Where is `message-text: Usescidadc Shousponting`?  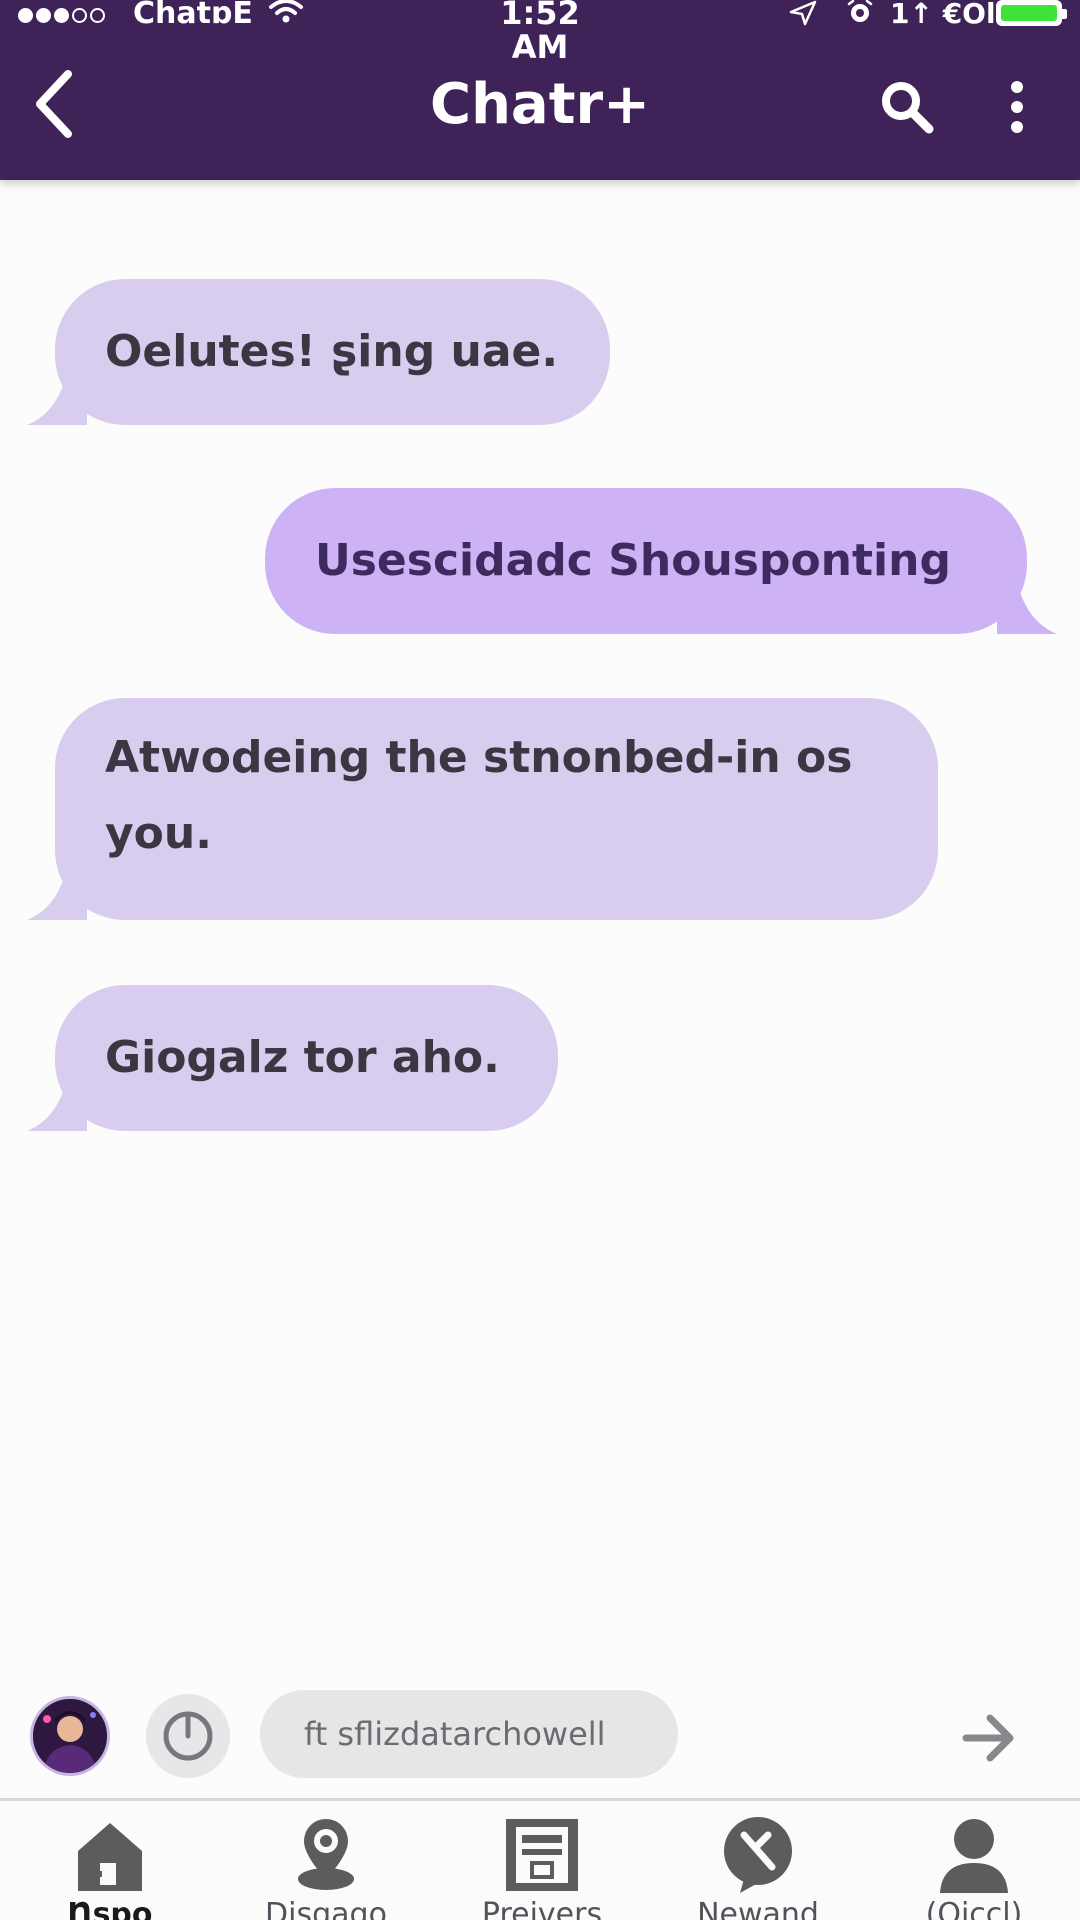 message-text: Usescidadc Shousponting is located at coordinates (633, 560).